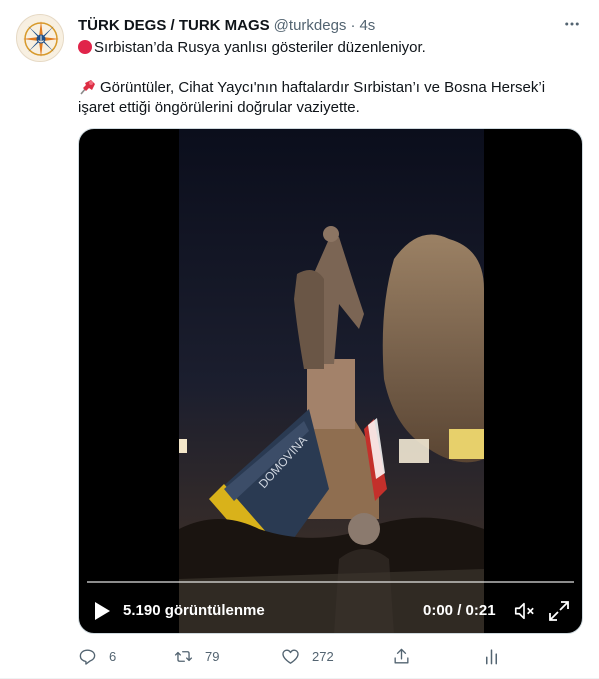 This screenshot has width=599, height=679. I want to click on reply-count: 6, so click(113, 656).